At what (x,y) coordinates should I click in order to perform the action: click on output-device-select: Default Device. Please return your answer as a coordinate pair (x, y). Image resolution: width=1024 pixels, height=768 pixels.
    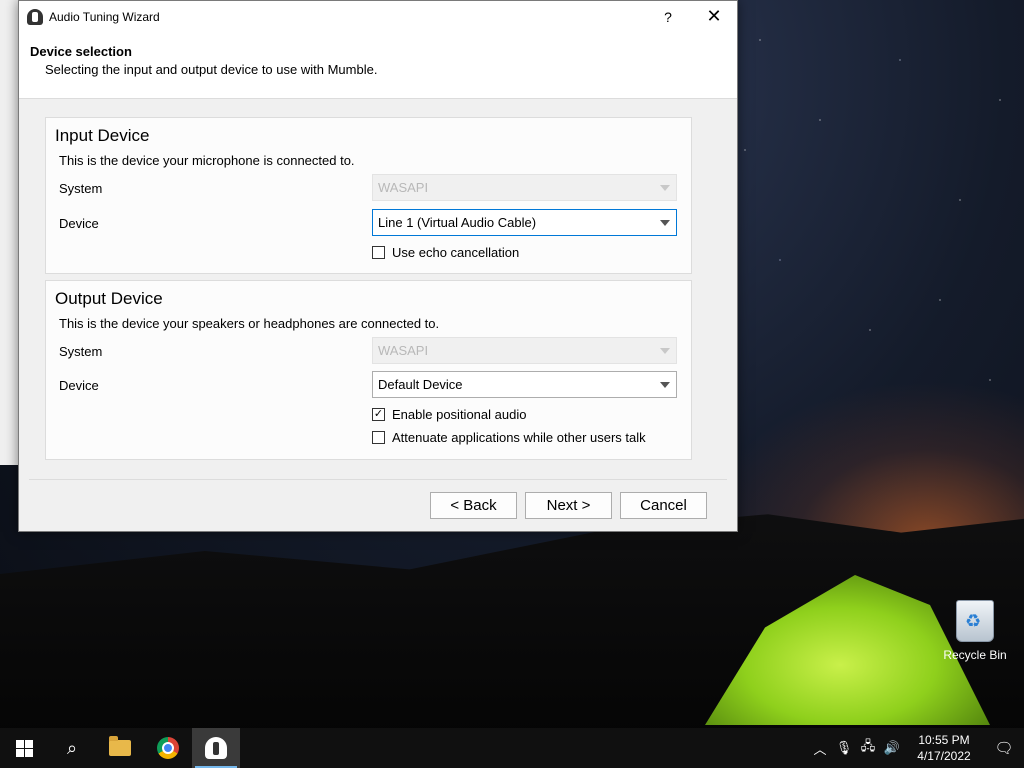
    Looking at the image, I should click on (524, 384).